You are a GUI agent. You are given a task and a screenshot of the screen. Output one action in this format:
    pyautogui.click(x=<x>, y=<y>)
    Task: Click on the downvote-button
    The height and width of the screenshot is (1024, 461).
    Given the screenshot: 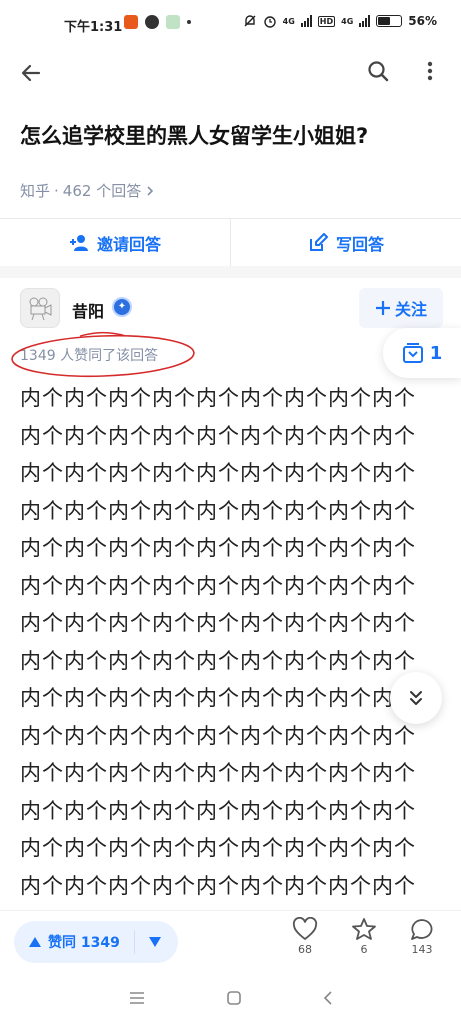 What is the action you would take?
    pyautogui.click(x=154, y=942)
    